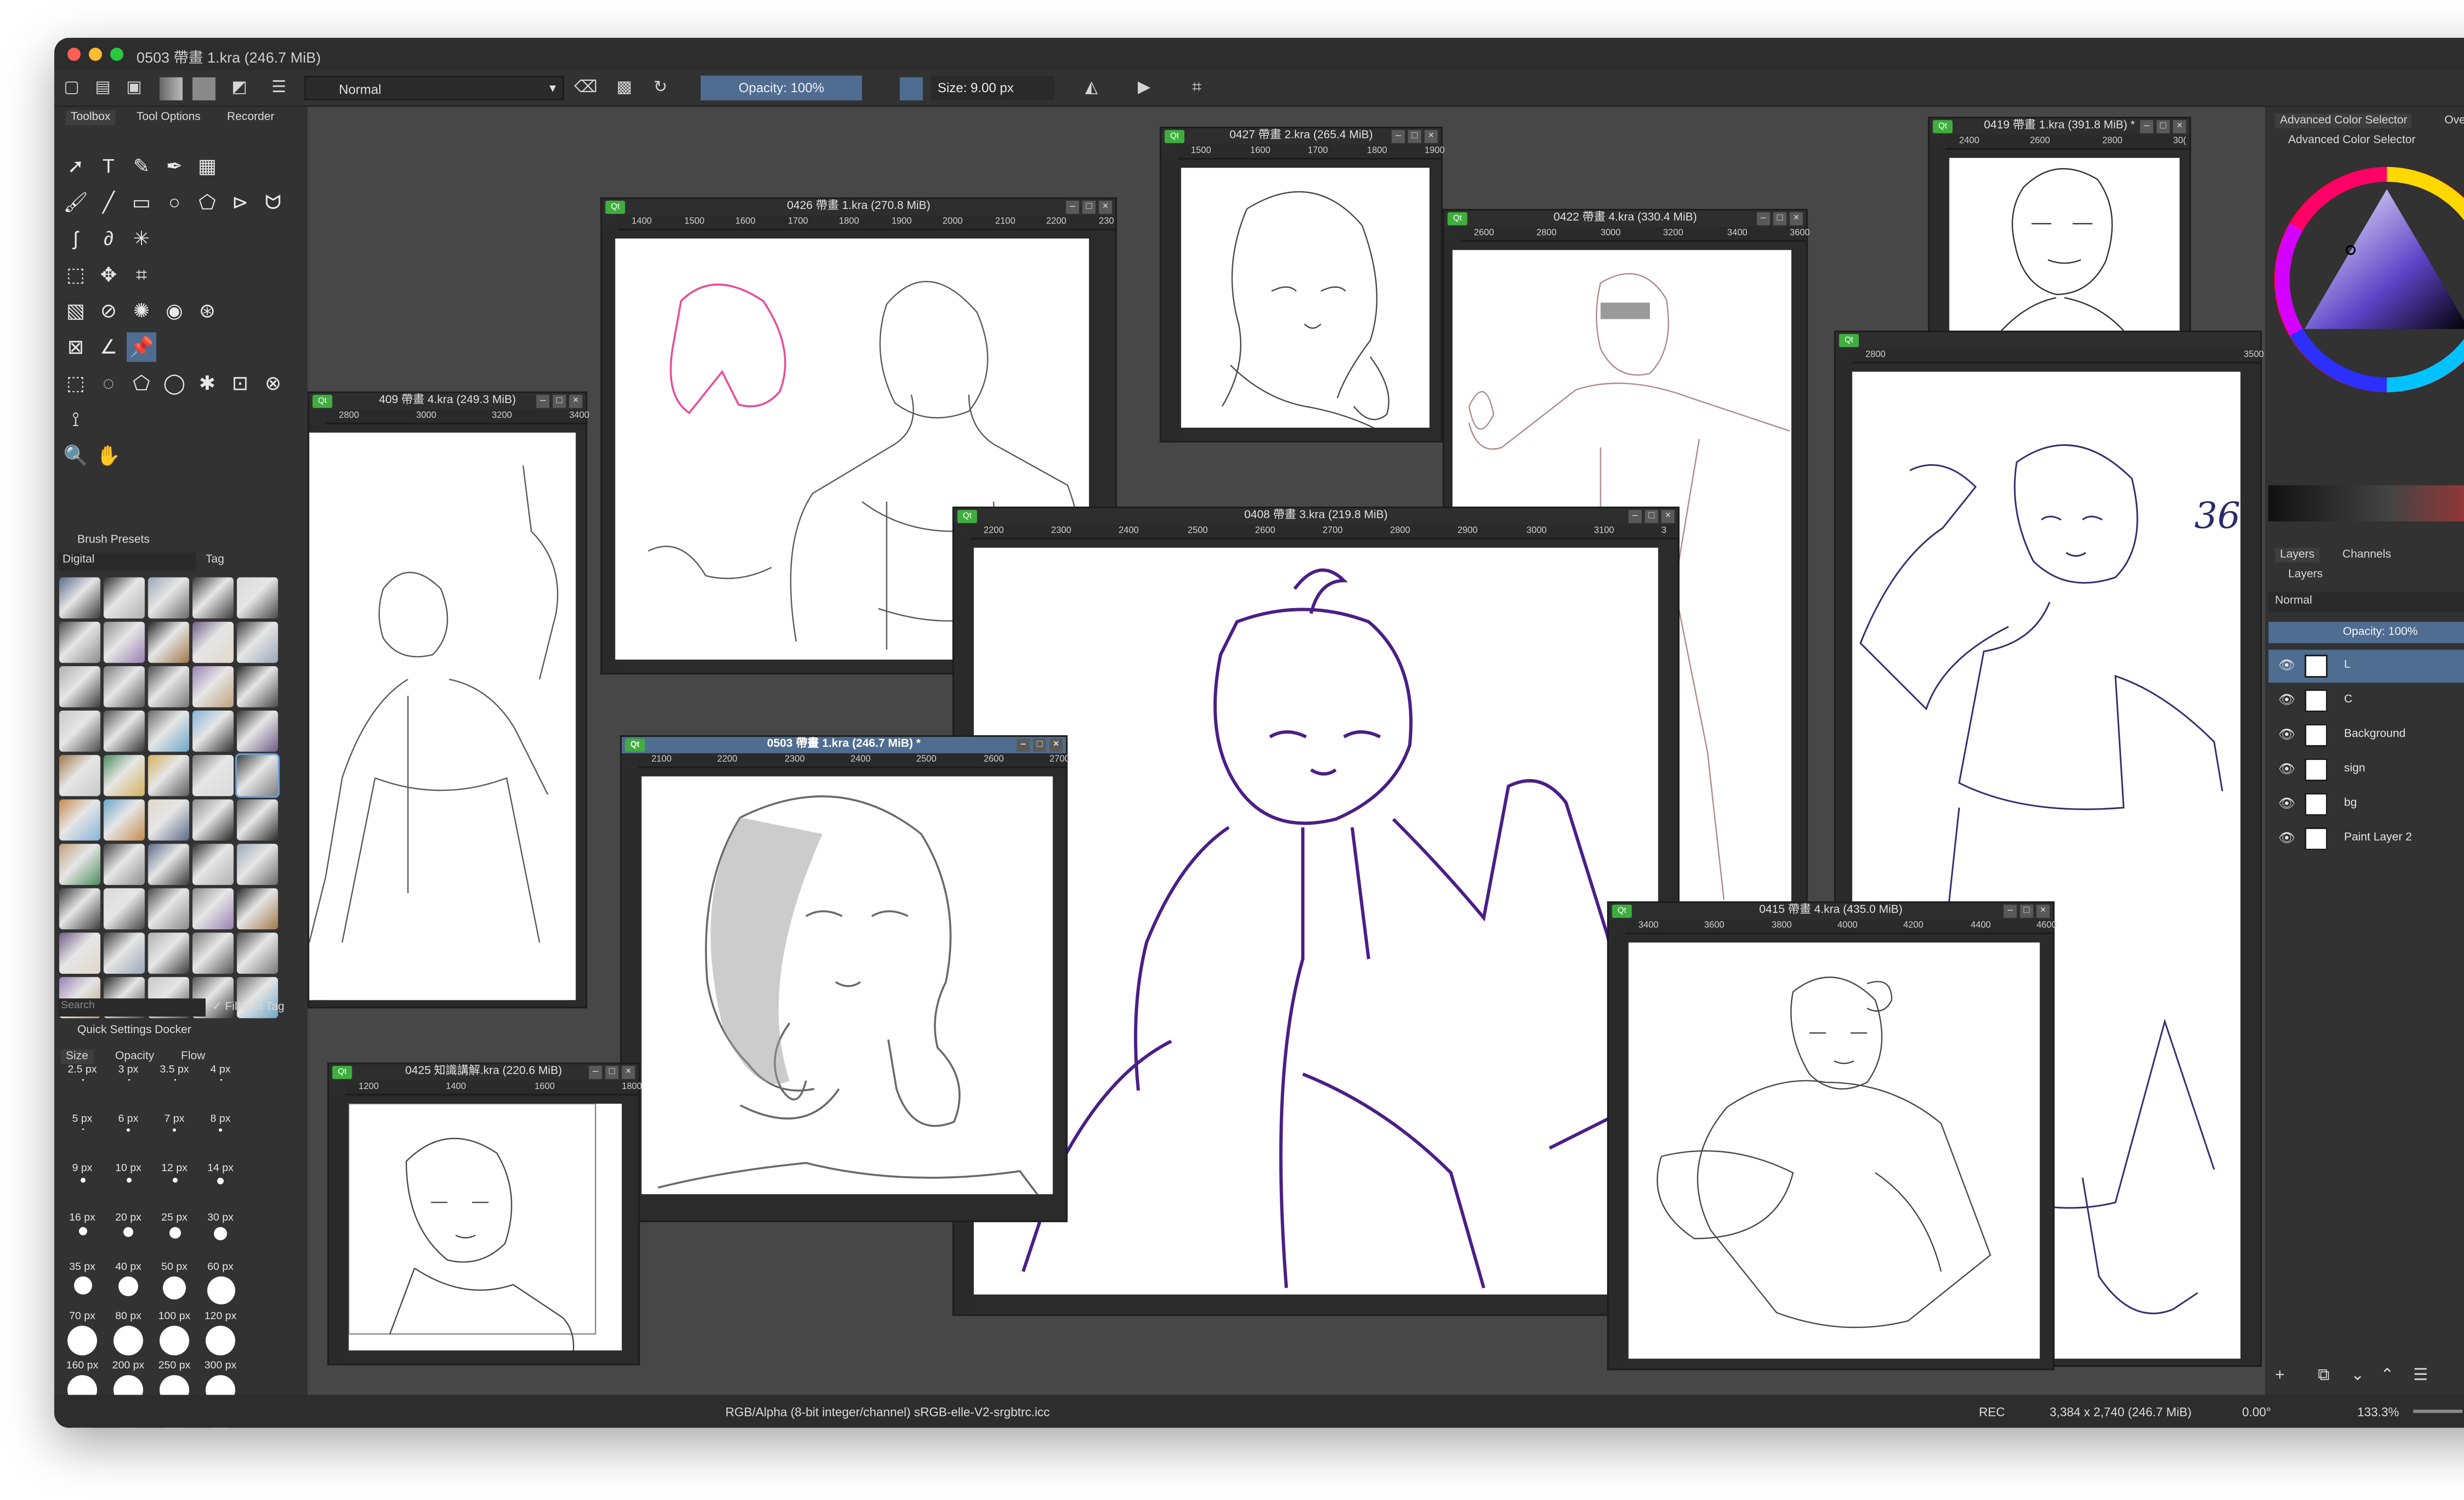 Image resolution: width=2464 pixels, height=1500 pixels. I want to click on size-slider: Size: 9.00 px, so click(993, 88).